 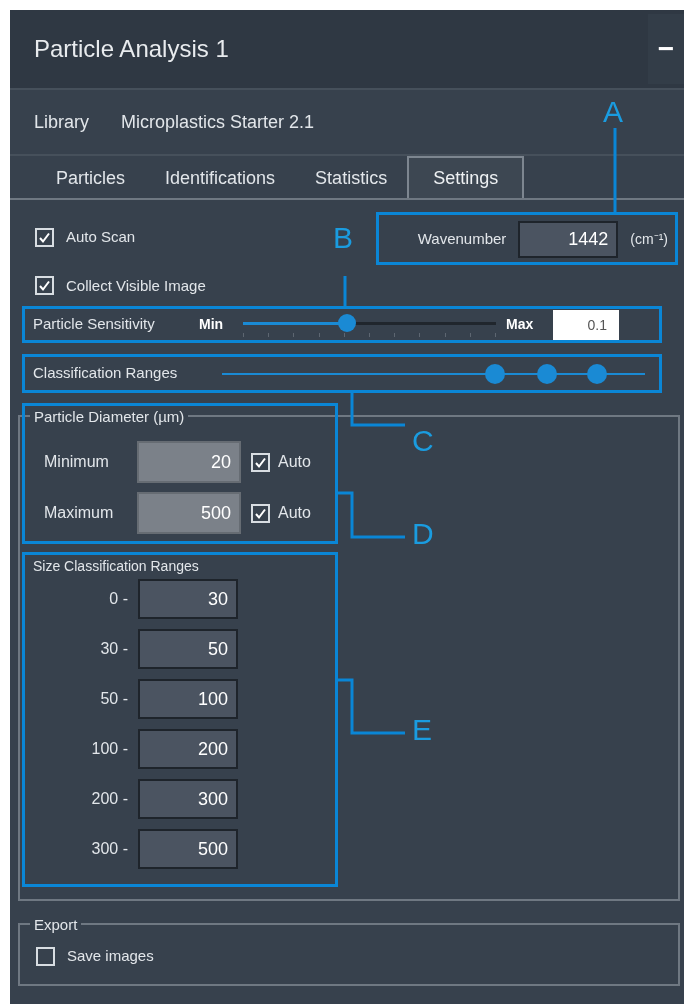 I want to click on callout-letter: A, so click(x=613, y=112).